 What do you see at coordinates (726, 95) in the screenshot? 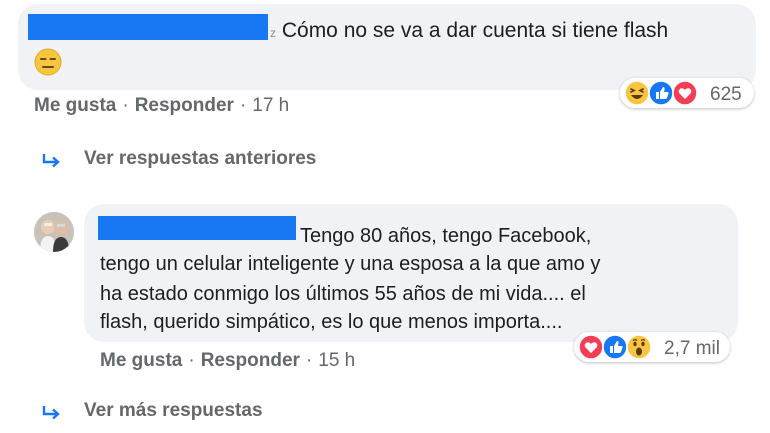
I see `reaction-count: 625` at bounding box center [726, 95].